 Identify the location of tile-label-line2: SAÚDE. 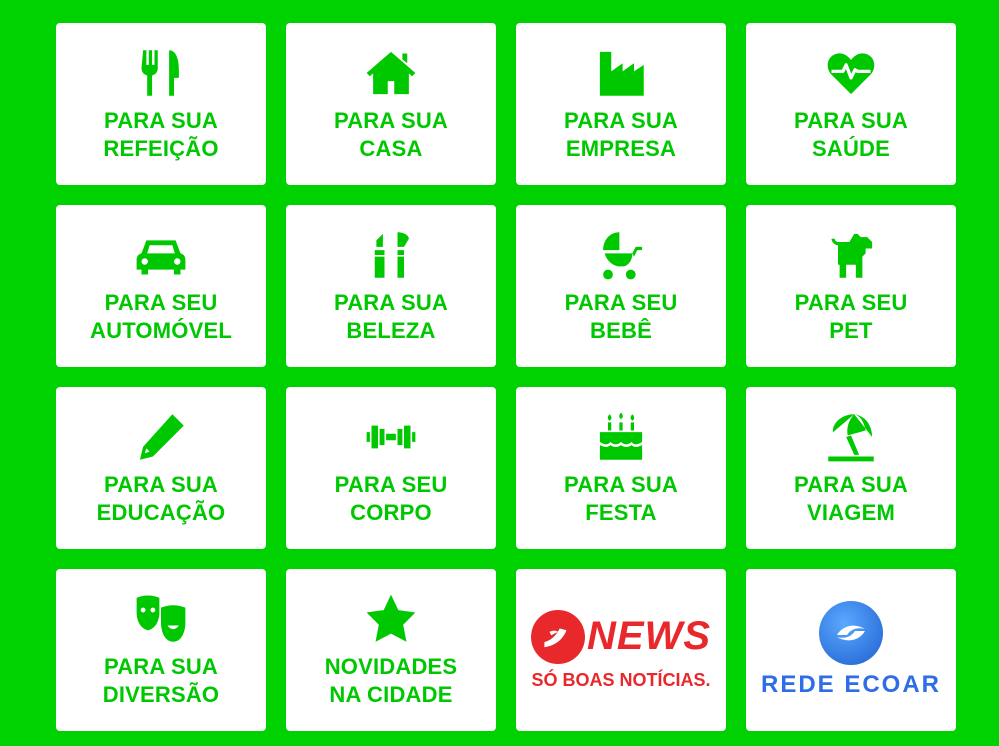
(850, 148).